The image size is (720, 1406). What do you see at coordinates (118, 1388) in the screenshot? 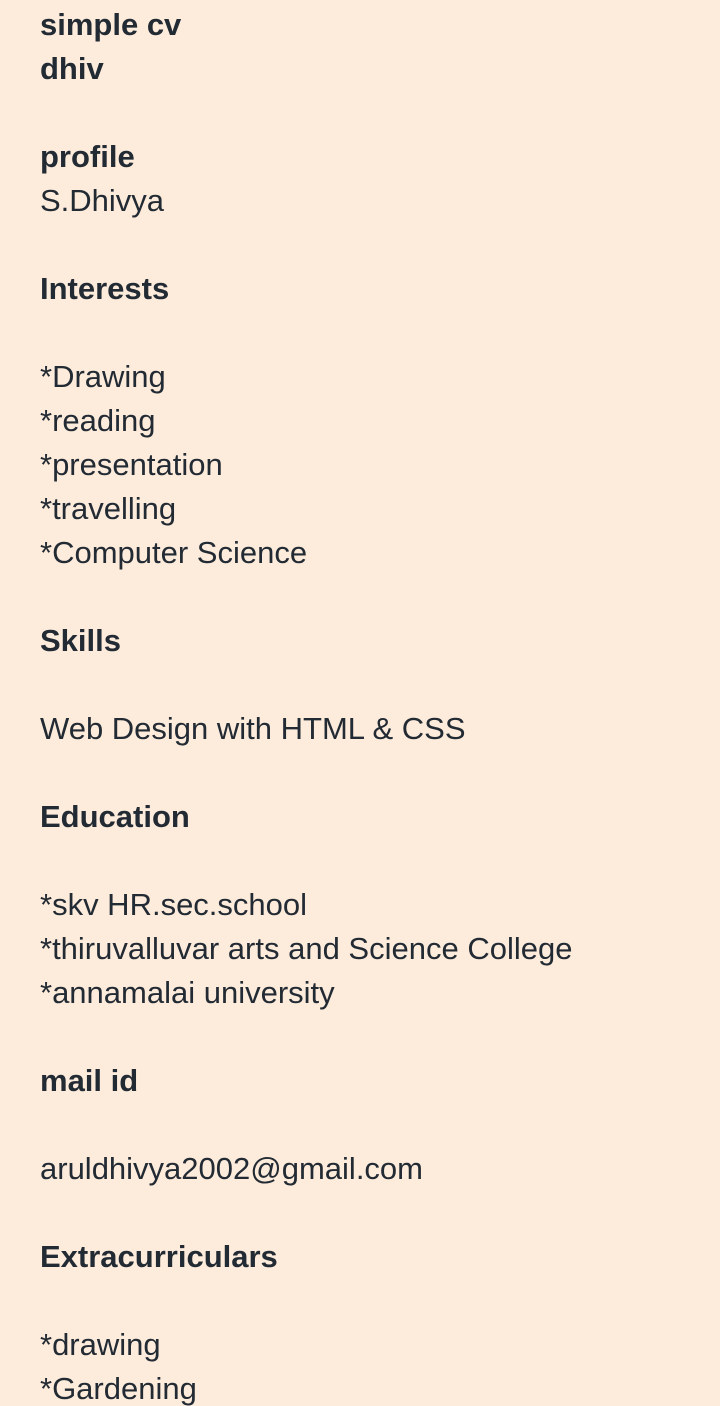
I see `extracurricular-item: *Gardening` at bounding box center [118, 1388].